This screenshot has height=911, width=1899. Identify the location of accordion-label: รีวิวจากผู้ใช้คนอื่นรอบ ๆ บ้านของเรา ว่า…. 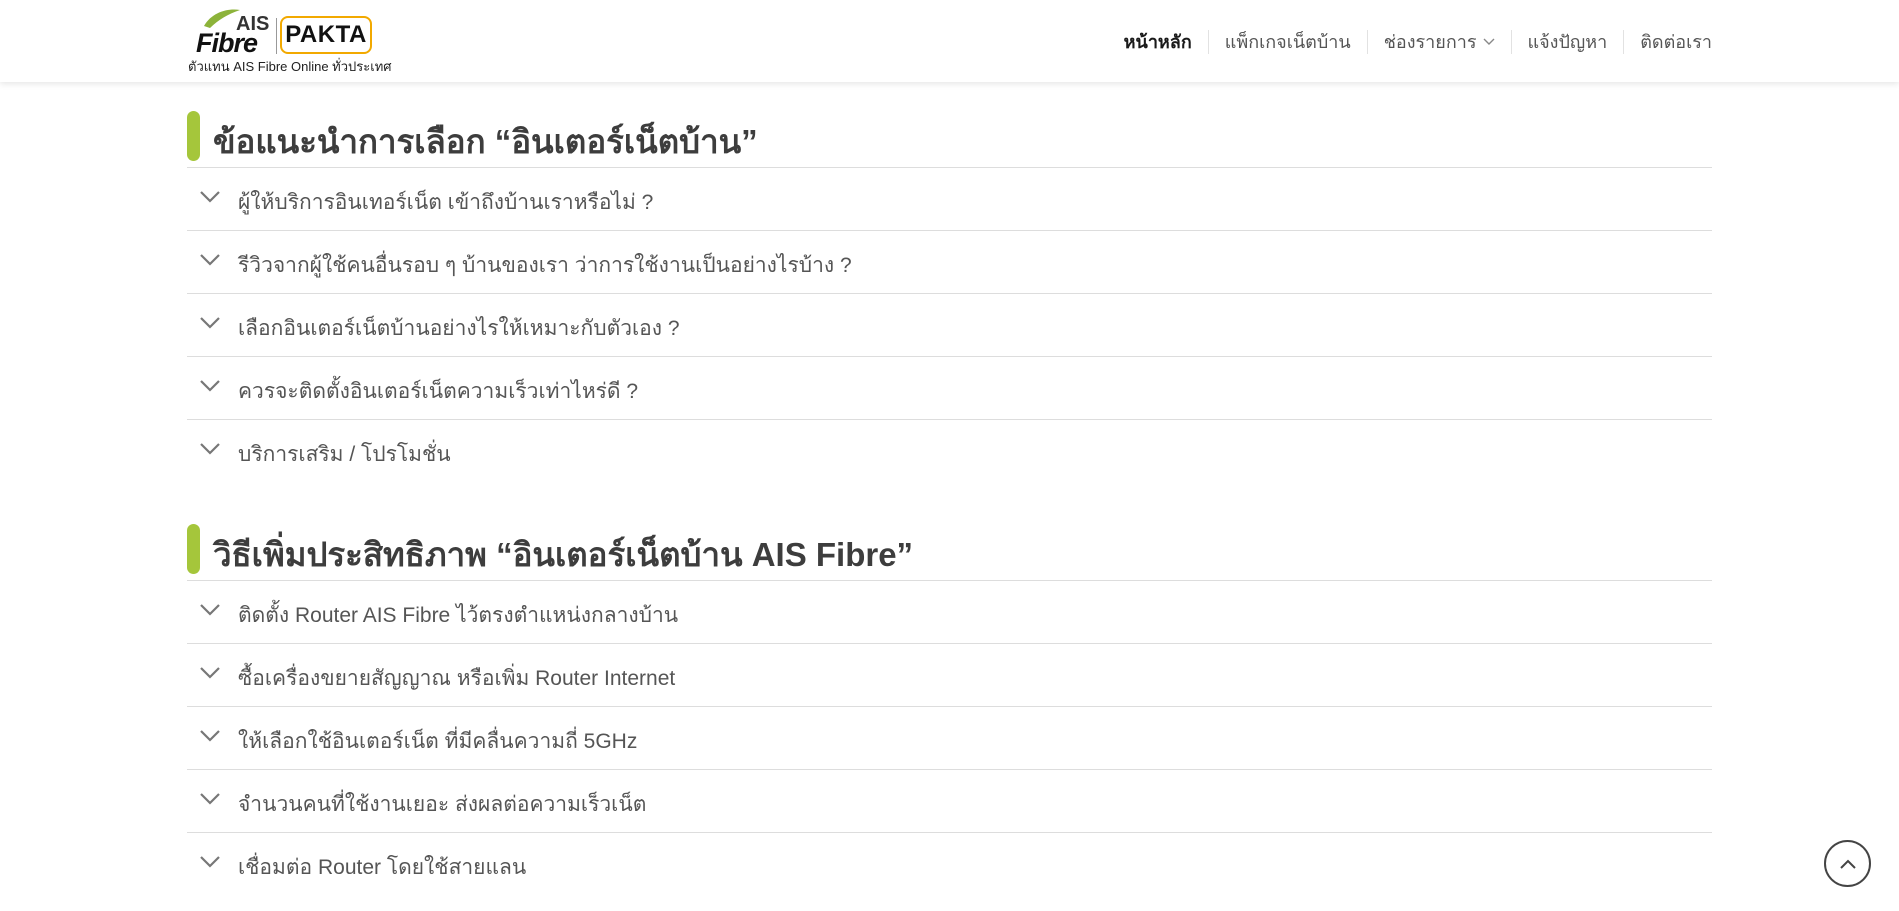
(545, 265).